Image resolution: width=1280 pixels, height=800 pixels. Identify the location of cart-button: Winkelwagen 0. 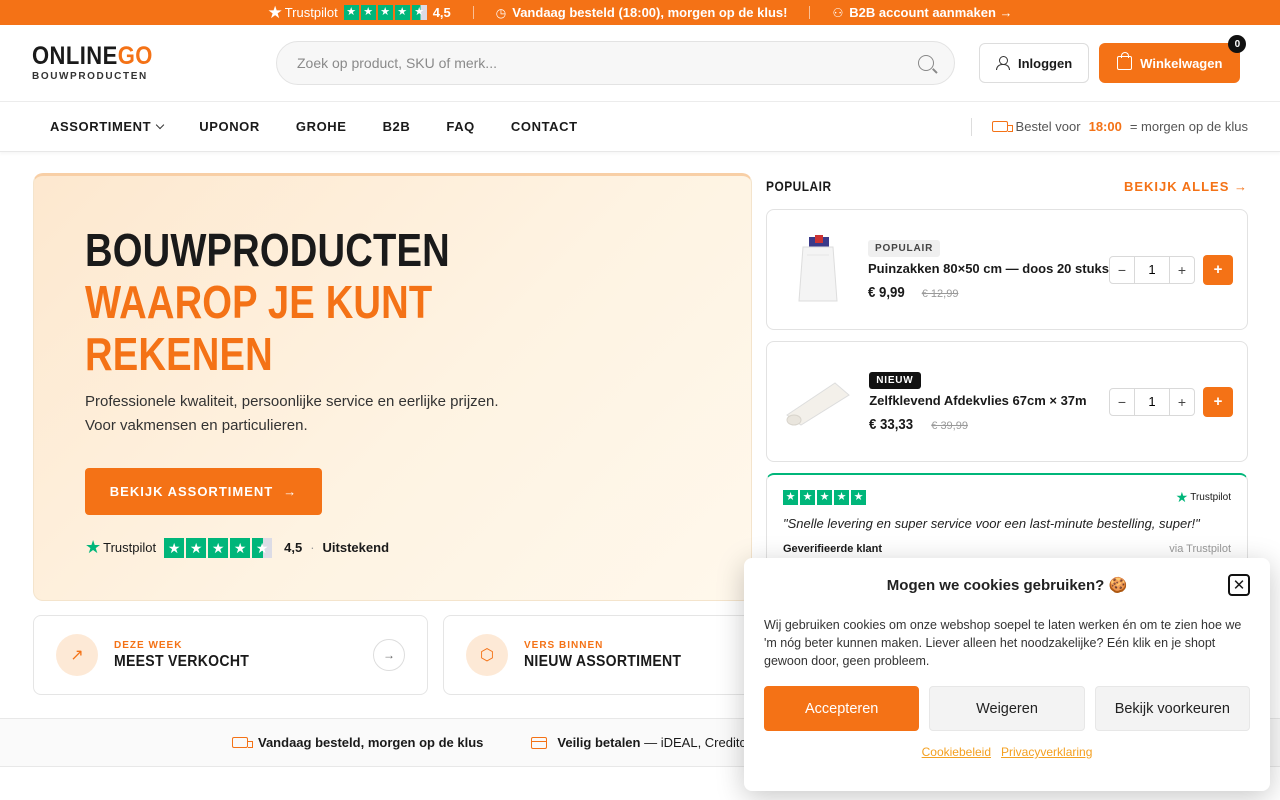
(1173, 59).